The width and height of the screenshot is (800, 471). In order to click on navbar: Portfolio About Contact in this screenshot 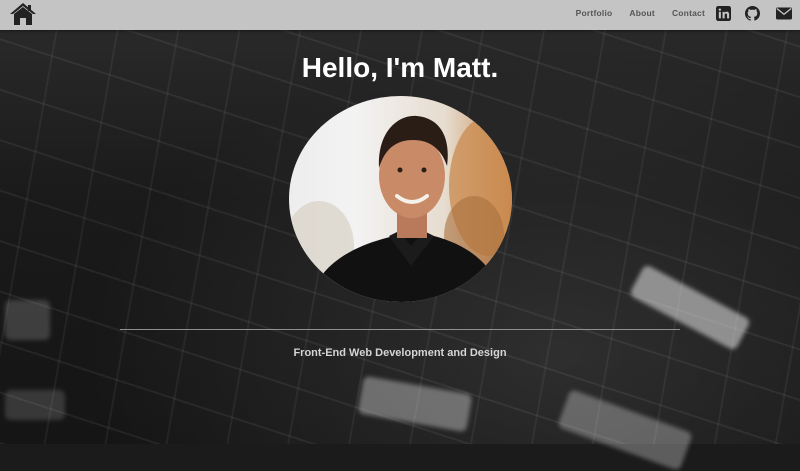, I will do `click(400, 15)`.